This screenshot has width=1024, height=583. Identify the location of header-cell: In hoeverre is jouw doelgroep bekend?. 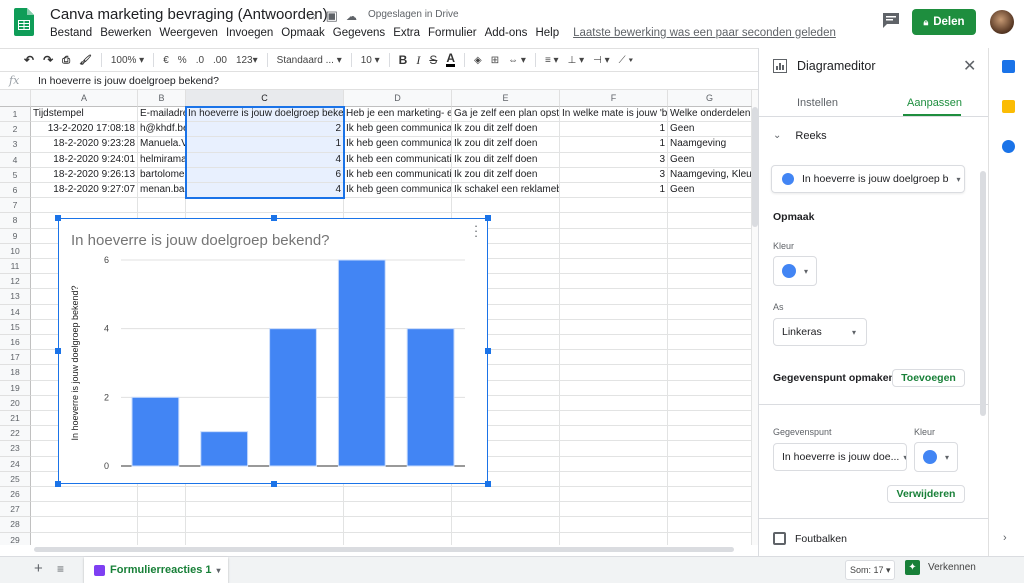
(265, 115).